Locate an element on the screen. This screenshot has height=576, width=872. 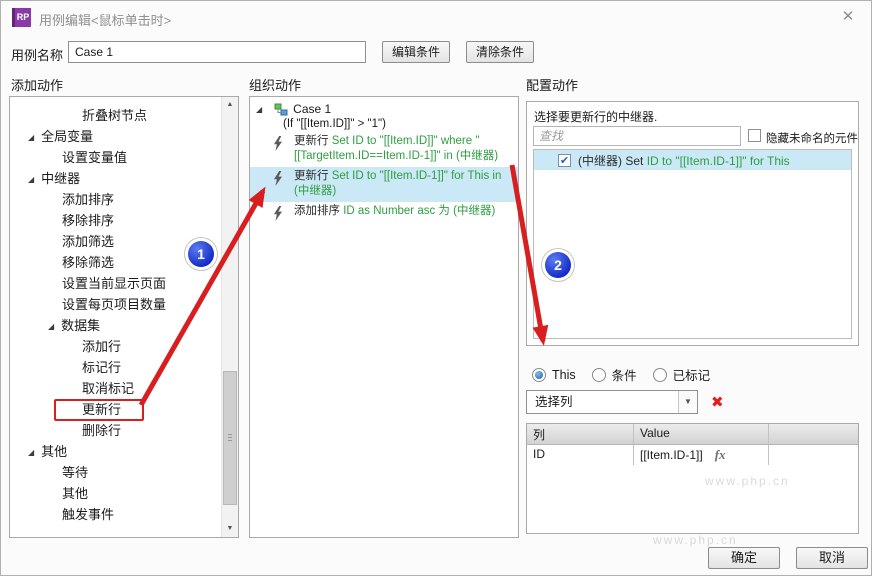
tree-item-10: ◢ 数据集 is located at coordinates (115, 325).